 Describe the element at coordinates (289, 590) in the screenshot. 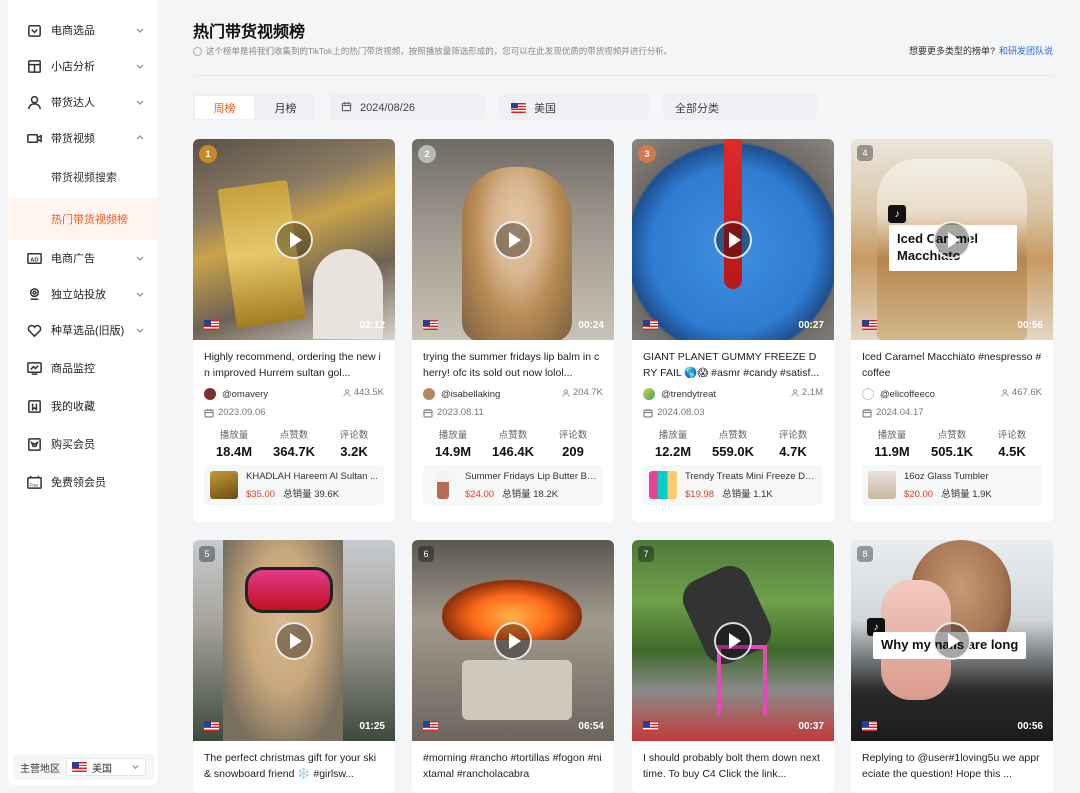

I see `ski-goggles-image` at that location.